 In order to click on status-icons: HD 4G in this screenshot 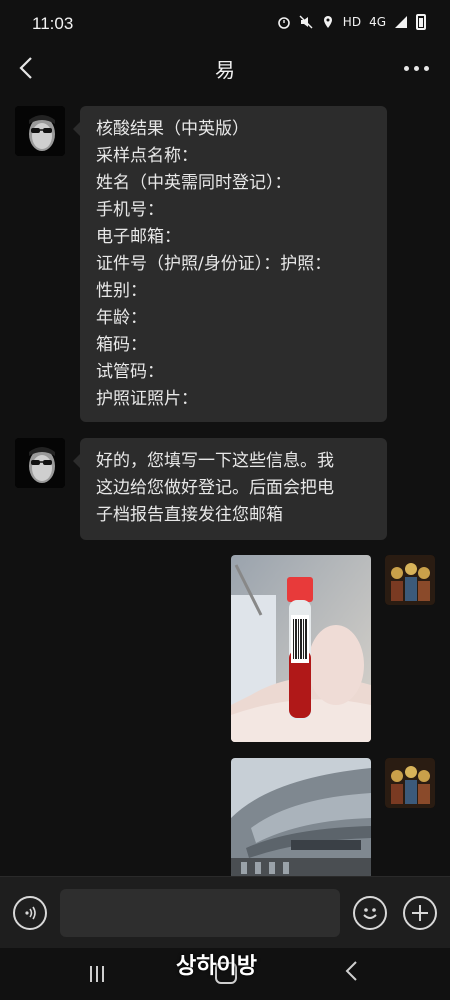, I will do `click(351, 22)`.